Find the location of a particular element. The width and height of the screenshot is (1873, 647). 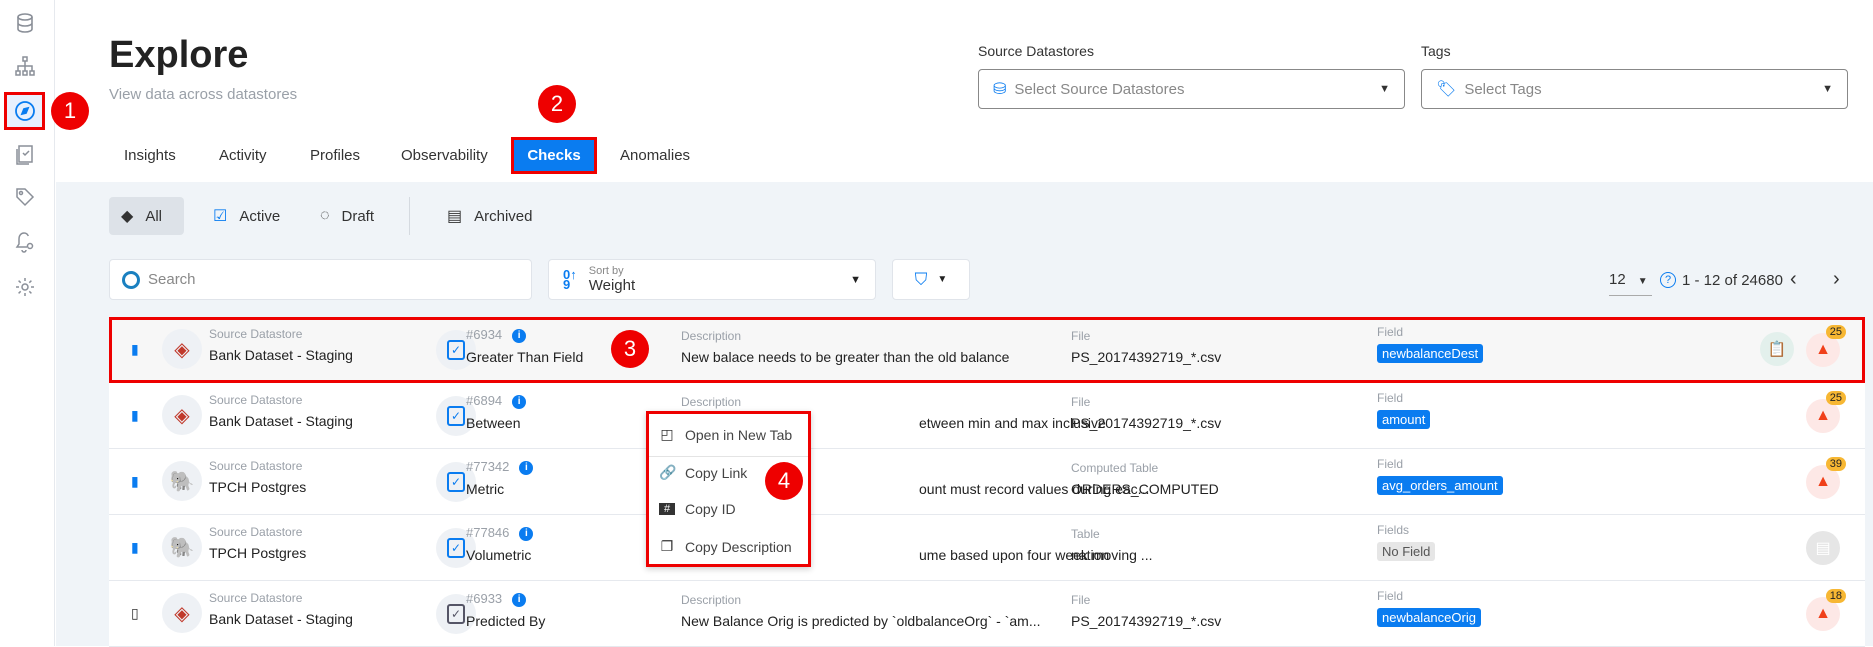

filter-button: ⛉ ▼ is located at coordinates (931, 279).